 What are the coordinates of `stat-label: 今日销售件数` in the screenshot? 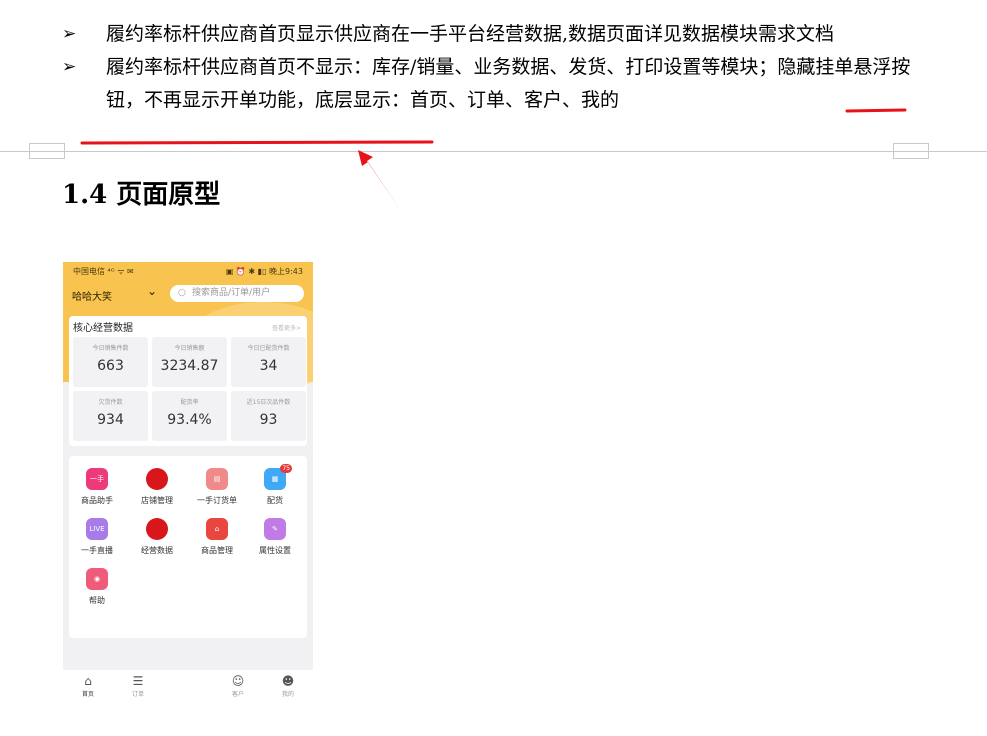 It's located at (110, 348).